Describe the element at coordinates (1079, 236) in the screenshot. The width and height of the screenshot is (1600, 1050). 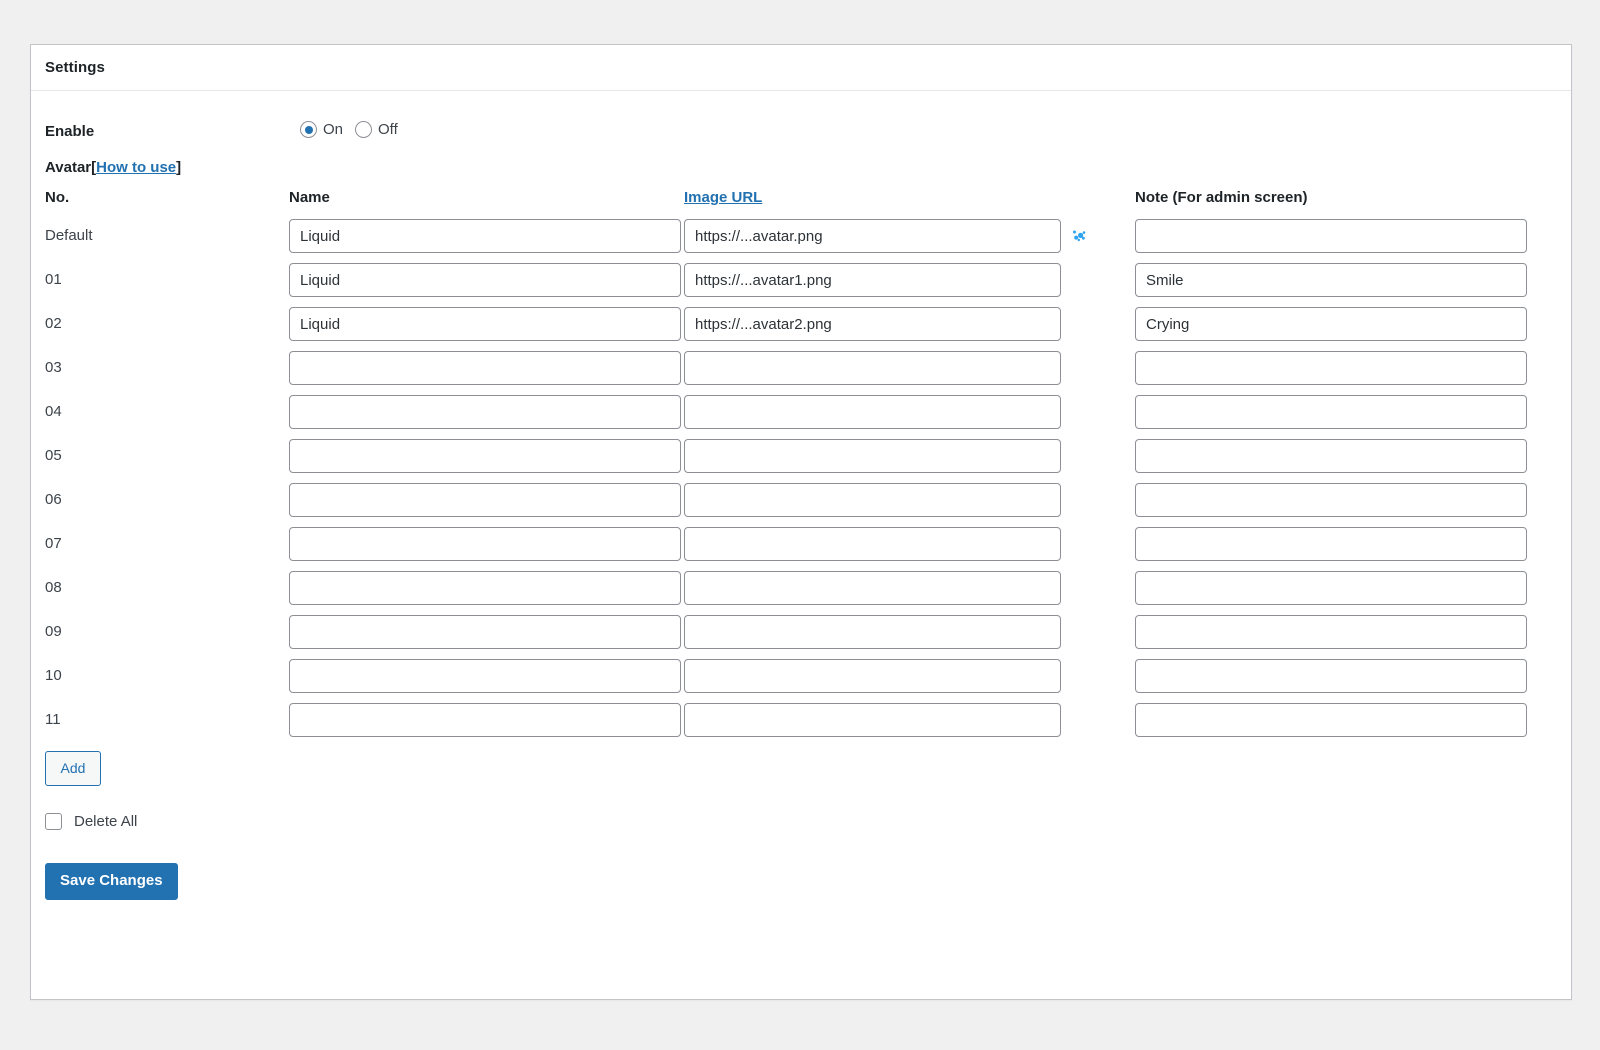
I see `broken-image-icon` at that location.